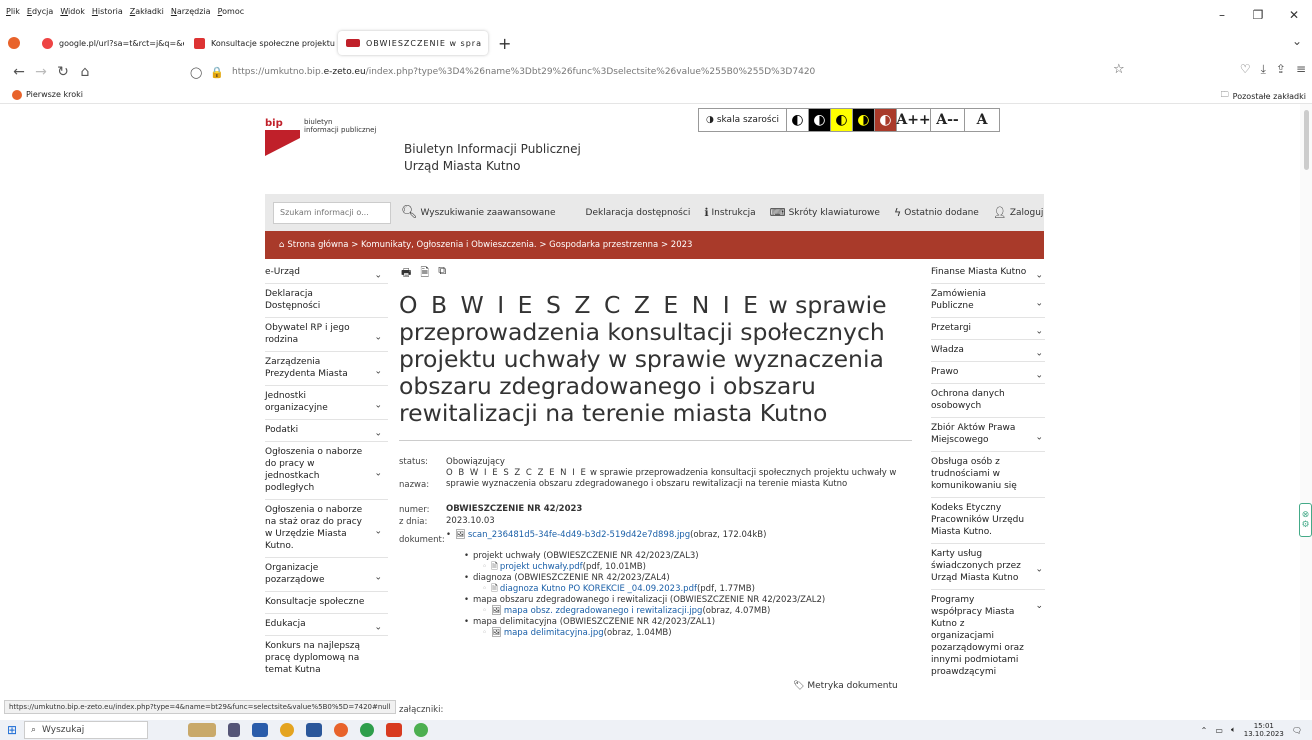  I want to click on metryka-link: 🏷︎ Metryka dokumentu, so click(845, 686).